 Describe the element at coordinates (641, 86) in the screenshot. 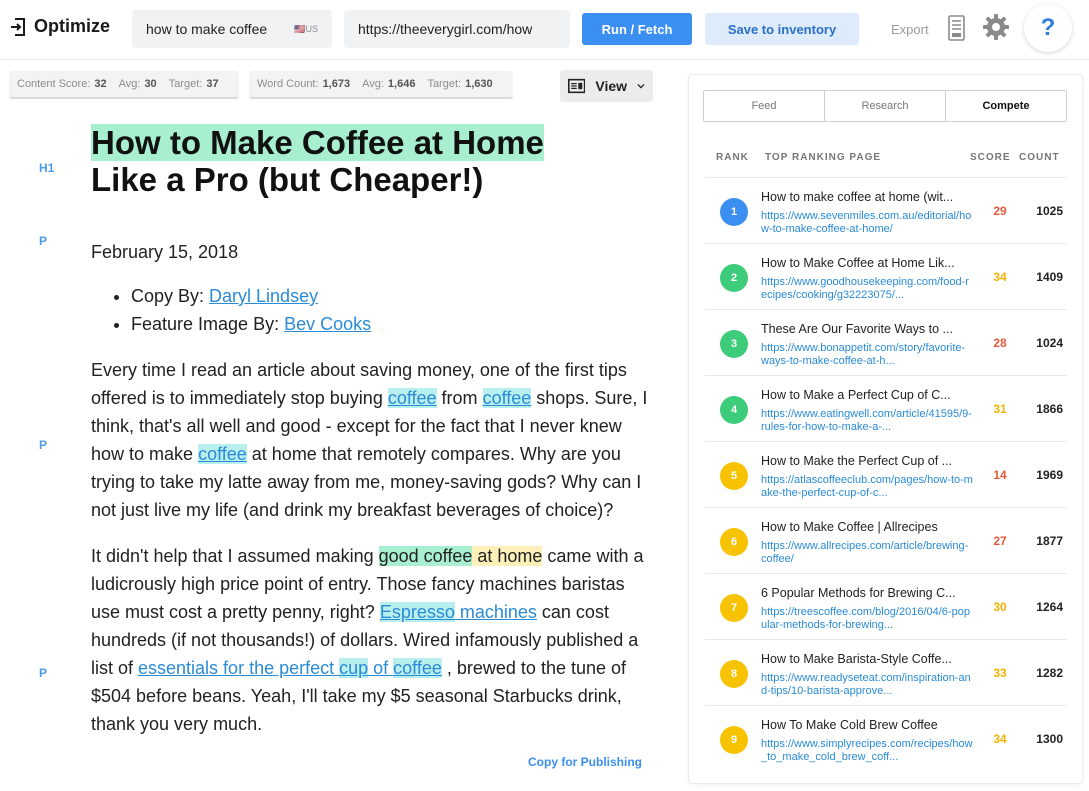

I see `chevron-down-icon` at that location.